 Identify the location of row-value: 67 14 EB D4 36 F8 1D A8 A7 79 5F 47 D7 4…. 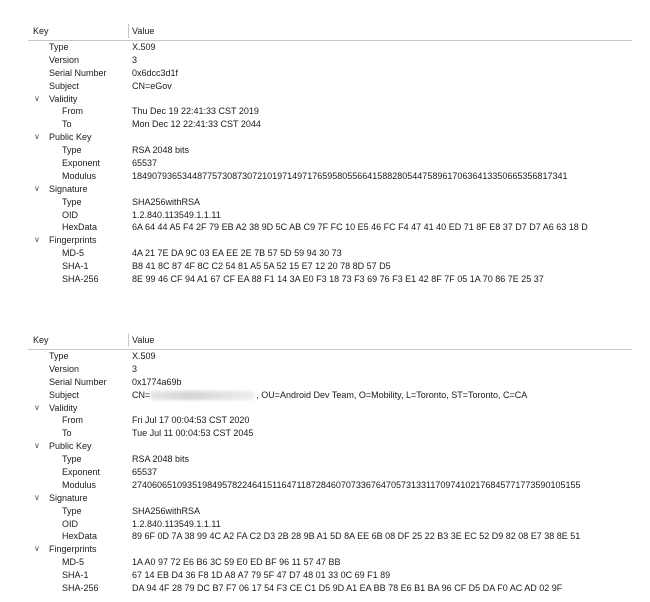
(261, 575).